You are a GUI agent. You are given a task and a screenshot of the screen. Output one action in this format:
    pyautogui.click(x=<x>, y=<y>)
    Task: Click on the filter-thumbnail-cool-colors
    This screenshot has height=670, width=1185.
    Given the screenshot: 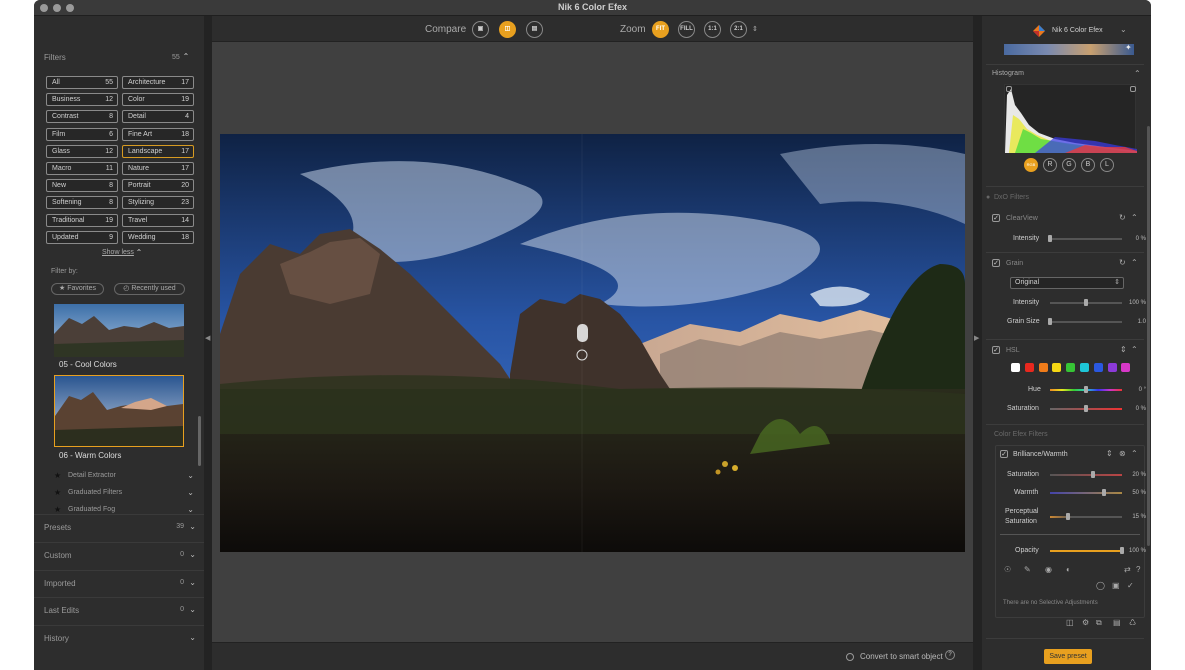 What is the action you would take?
    pyautogui.click(x=119, y=330)
    